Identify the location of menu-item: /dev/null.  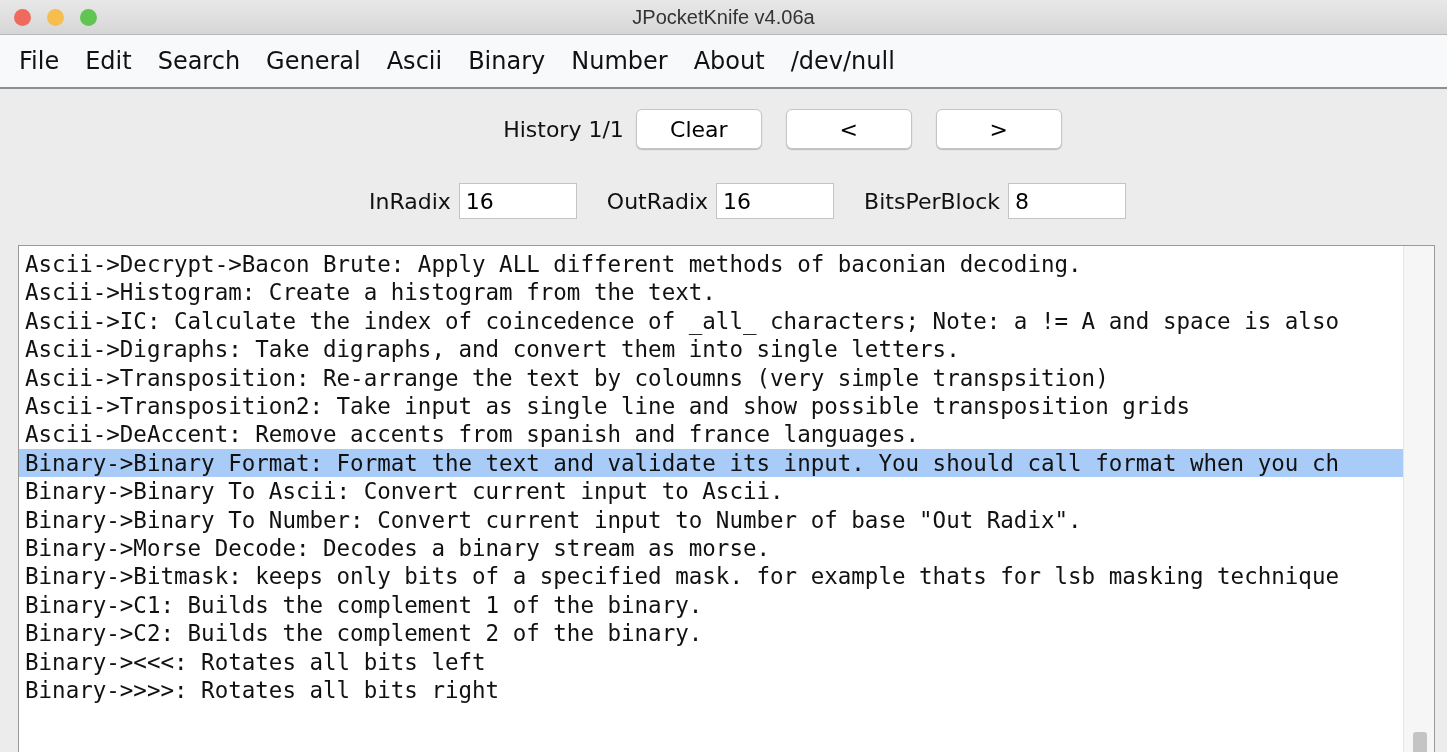
(842, 61).